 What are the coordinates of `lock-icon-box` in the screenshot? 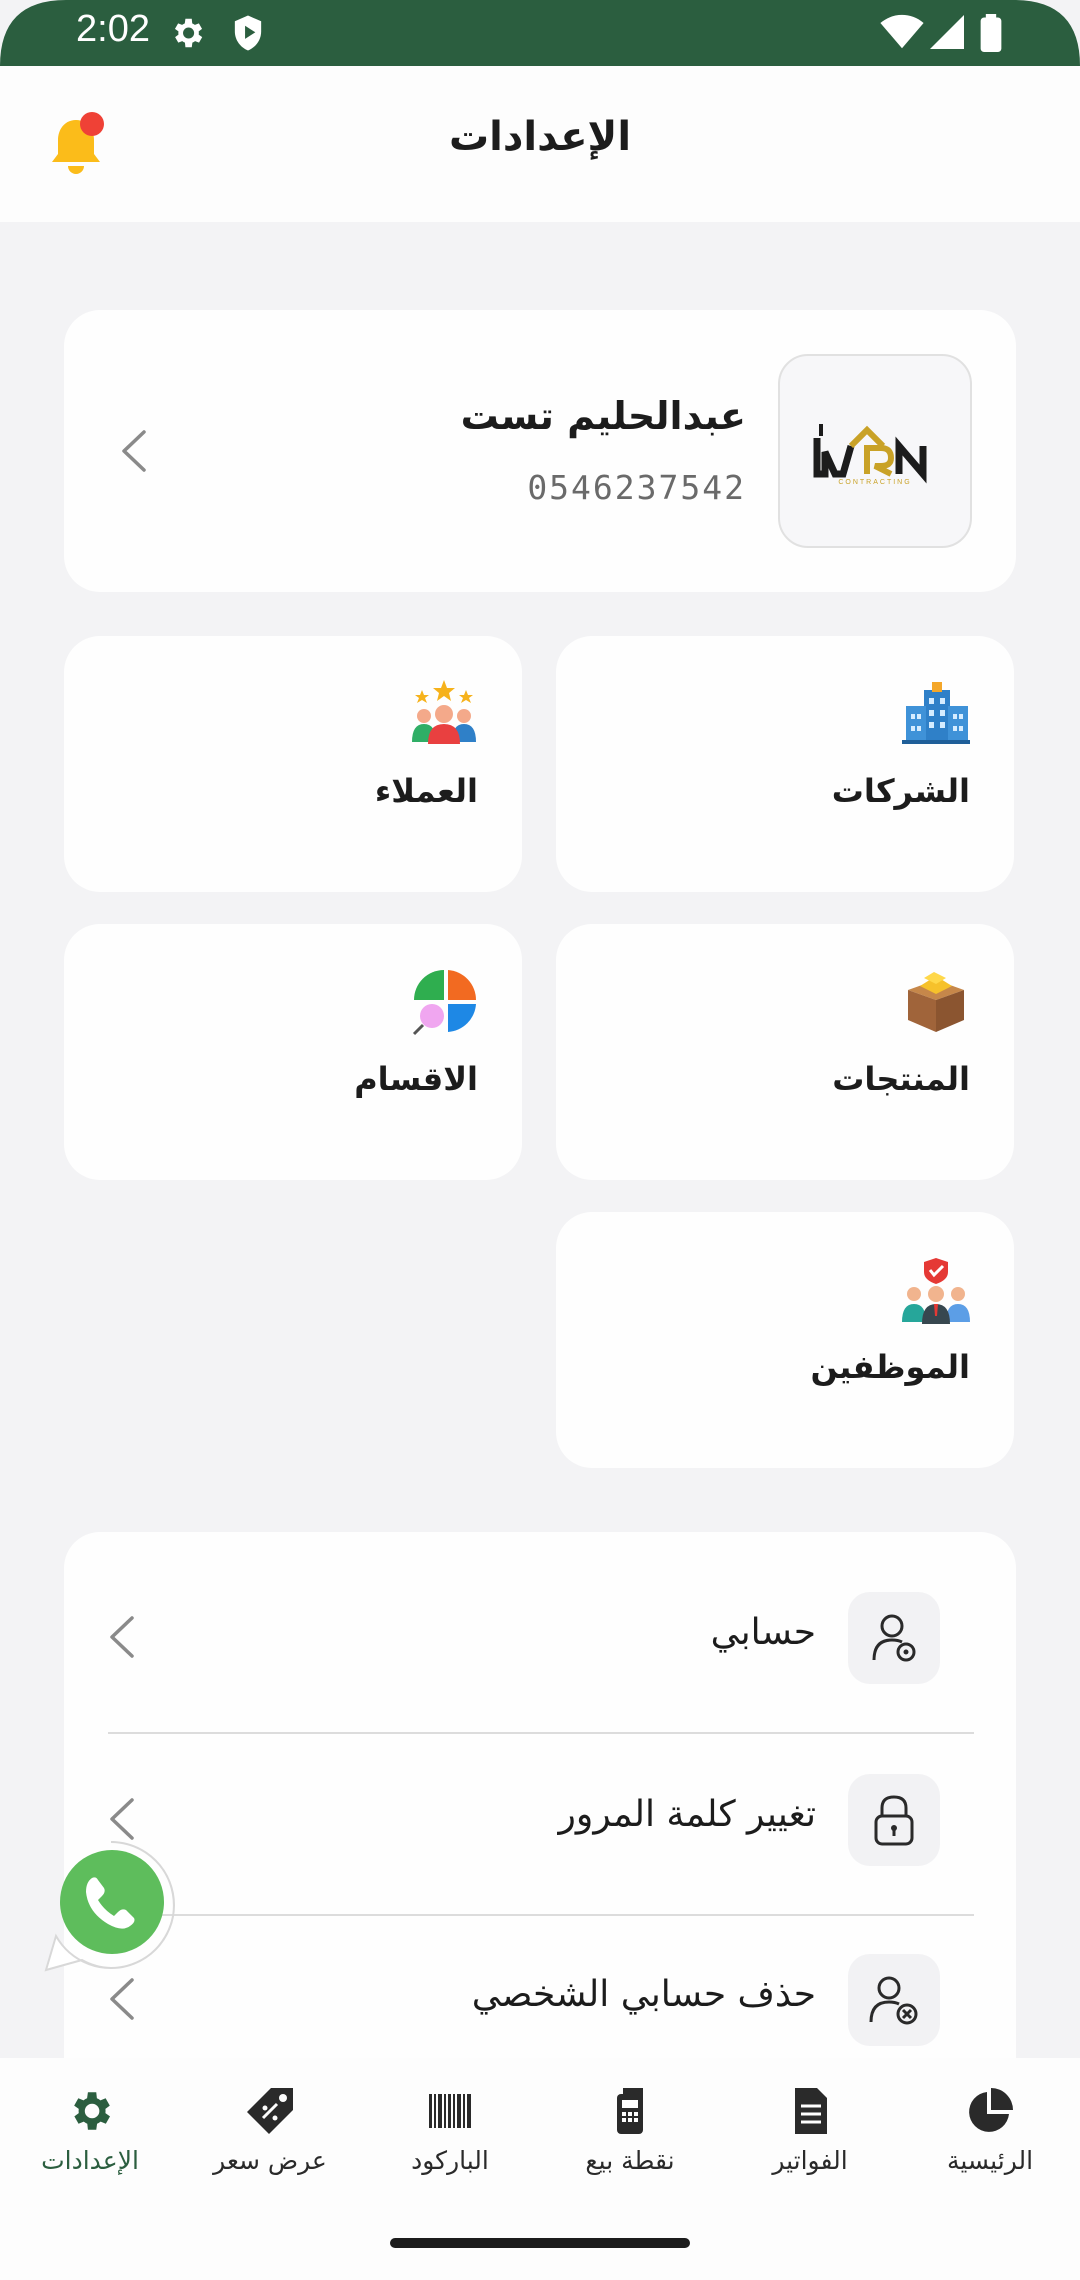 It's located at (894, 1820).